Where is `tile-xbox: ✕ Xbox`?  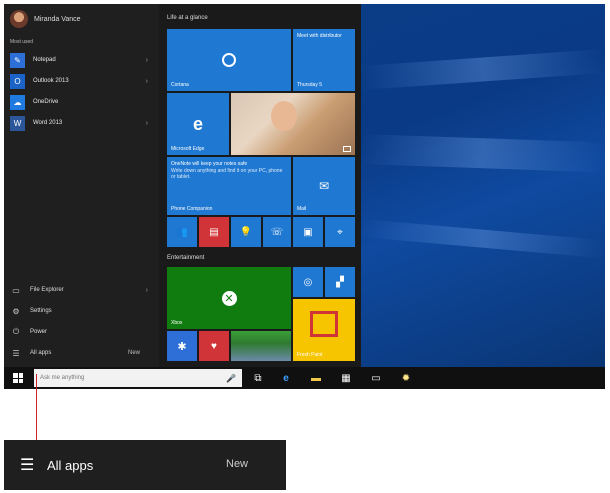 tile-xbox: ✕ Xbox is located at coordinates (229, 298).